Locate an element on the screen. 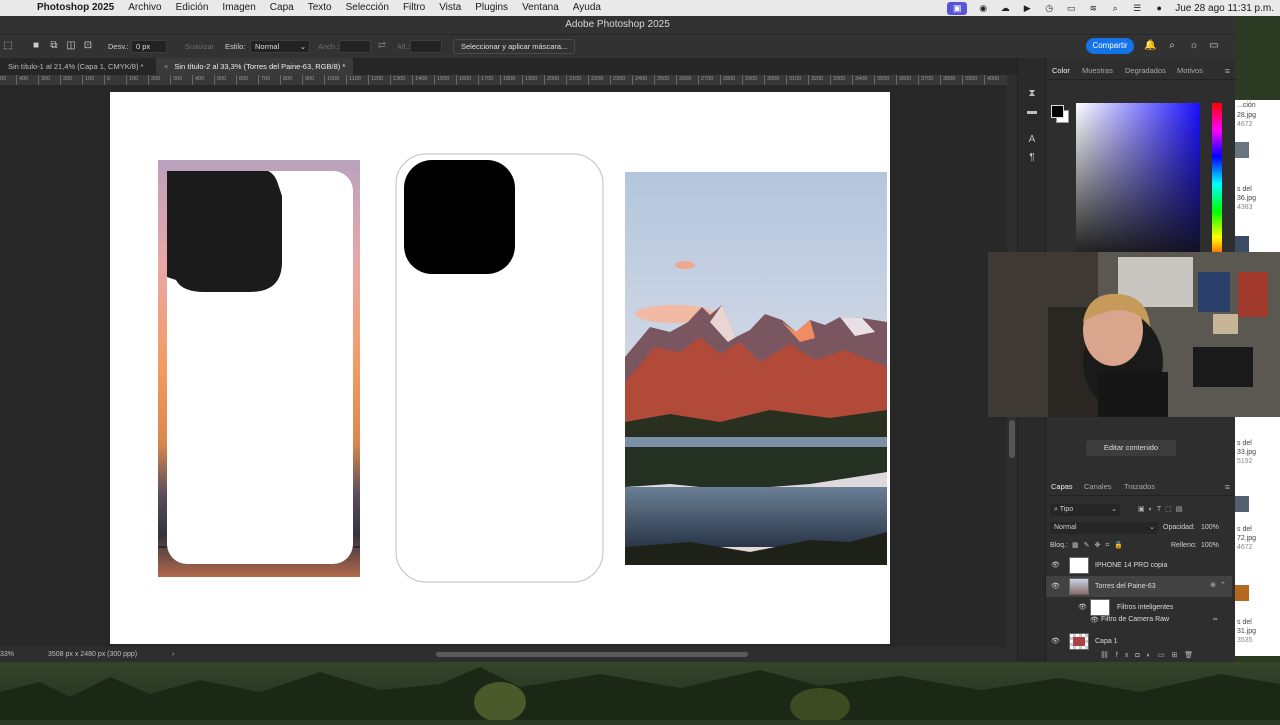 Image resolution: width=1280 pixels, height=725 pixels. menu-edicion: Edición is located at coordinates (192, 8).